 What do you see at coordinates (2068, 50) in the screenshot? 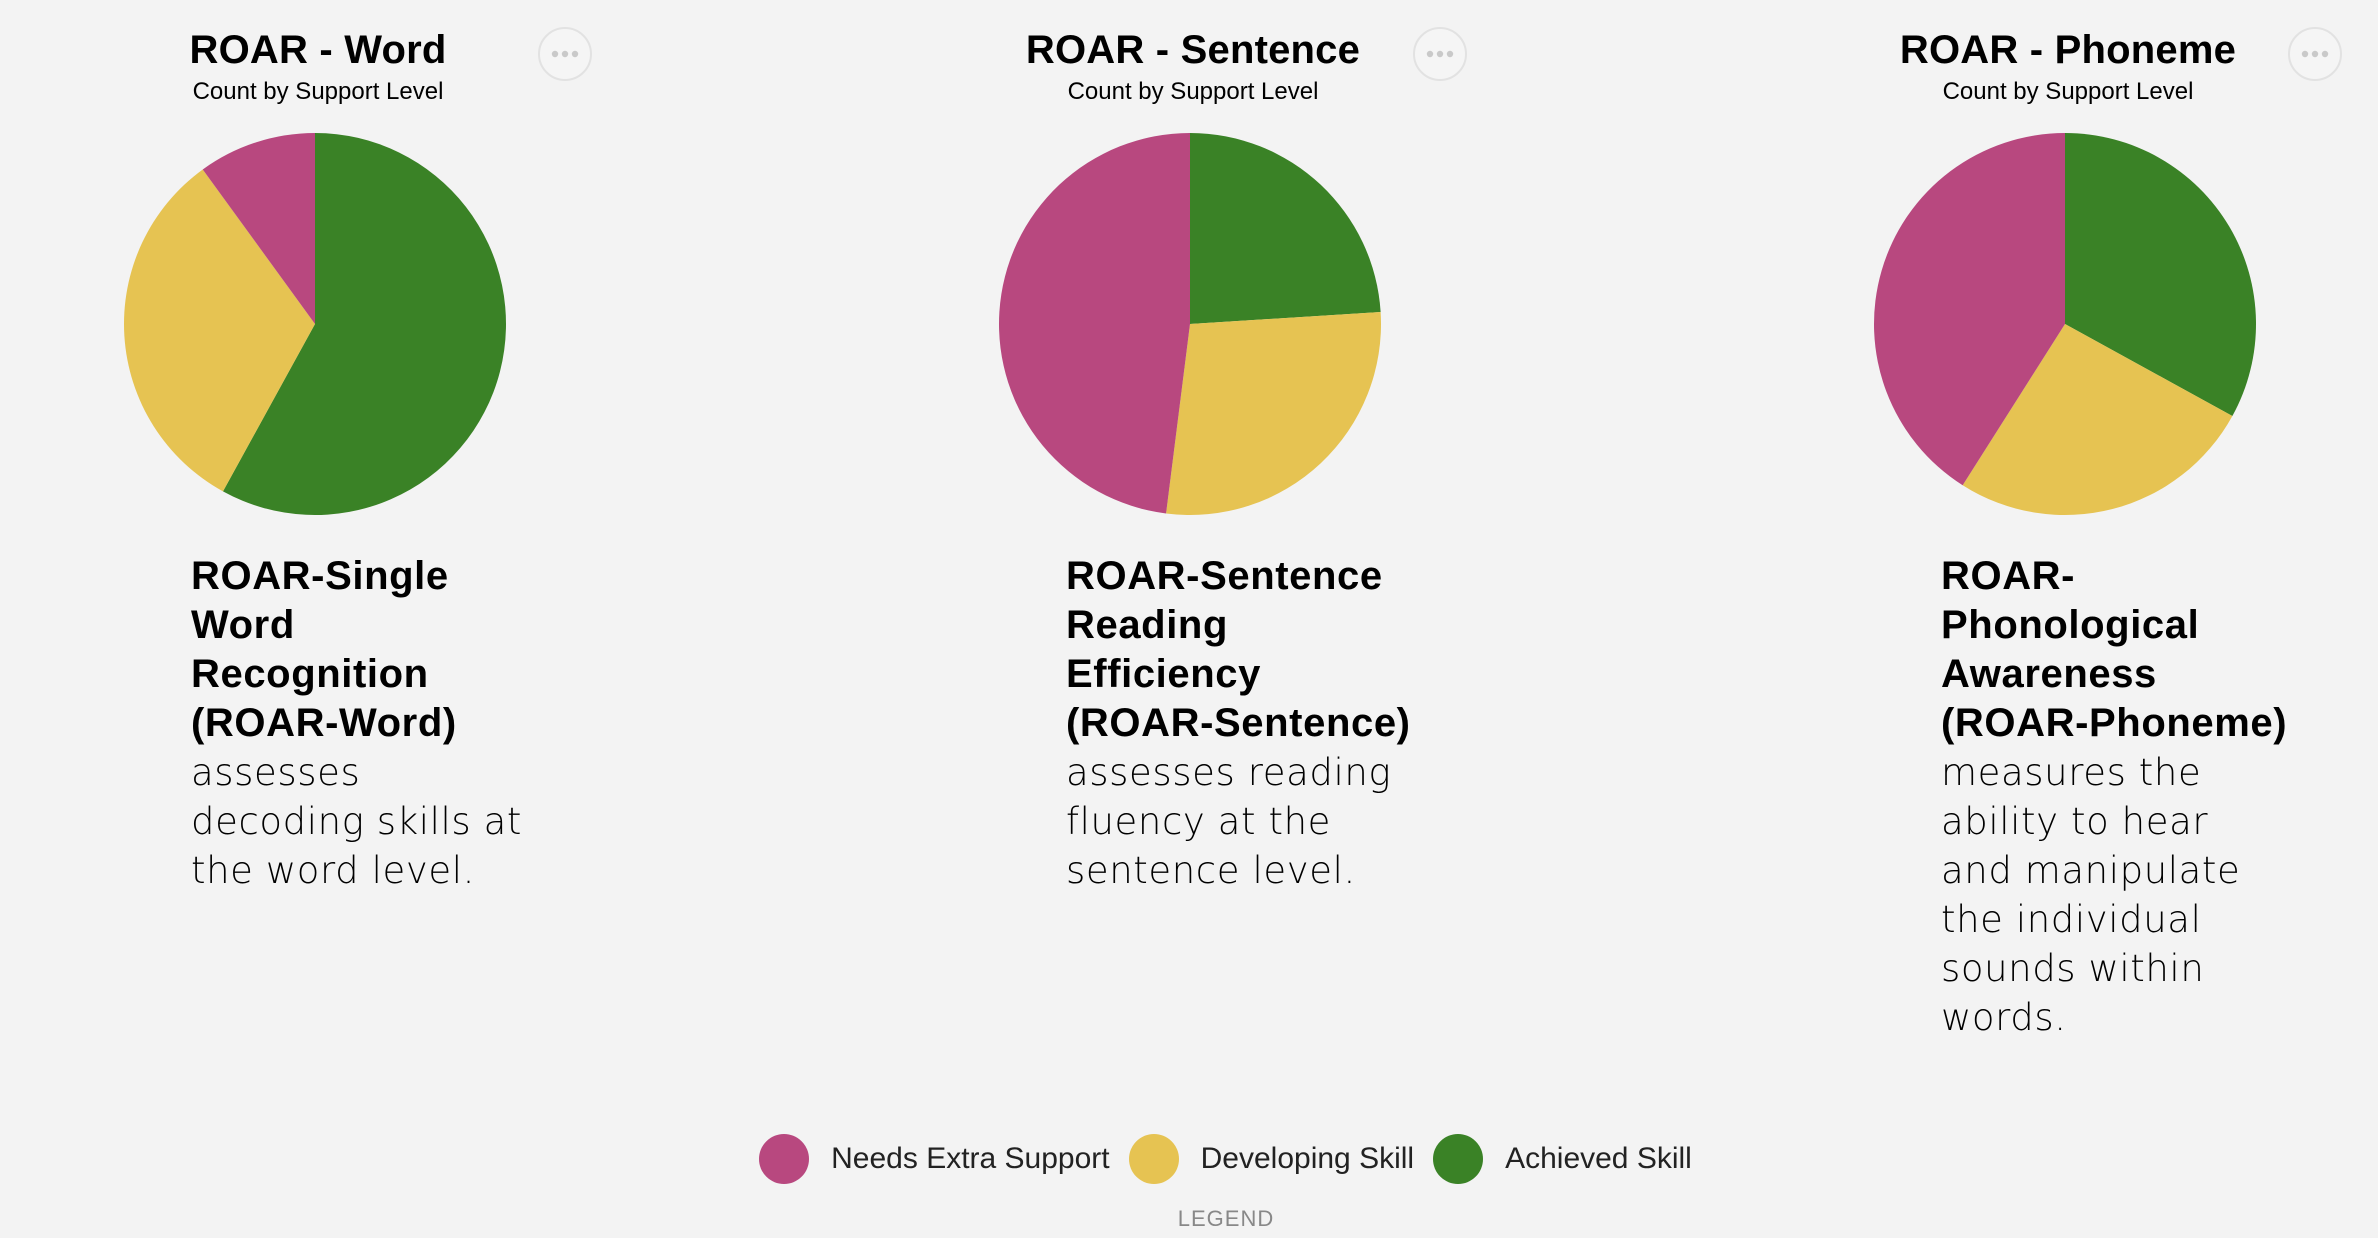
I see `chart-title: ROAR - Phoneme` at bounding box center [2068, 50].